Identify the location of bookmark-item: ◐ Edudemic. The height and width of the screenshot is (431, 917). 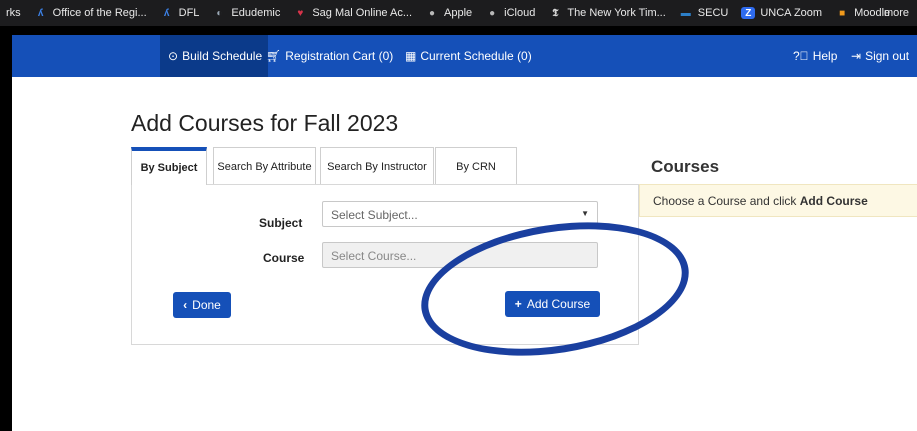
(246, 13).